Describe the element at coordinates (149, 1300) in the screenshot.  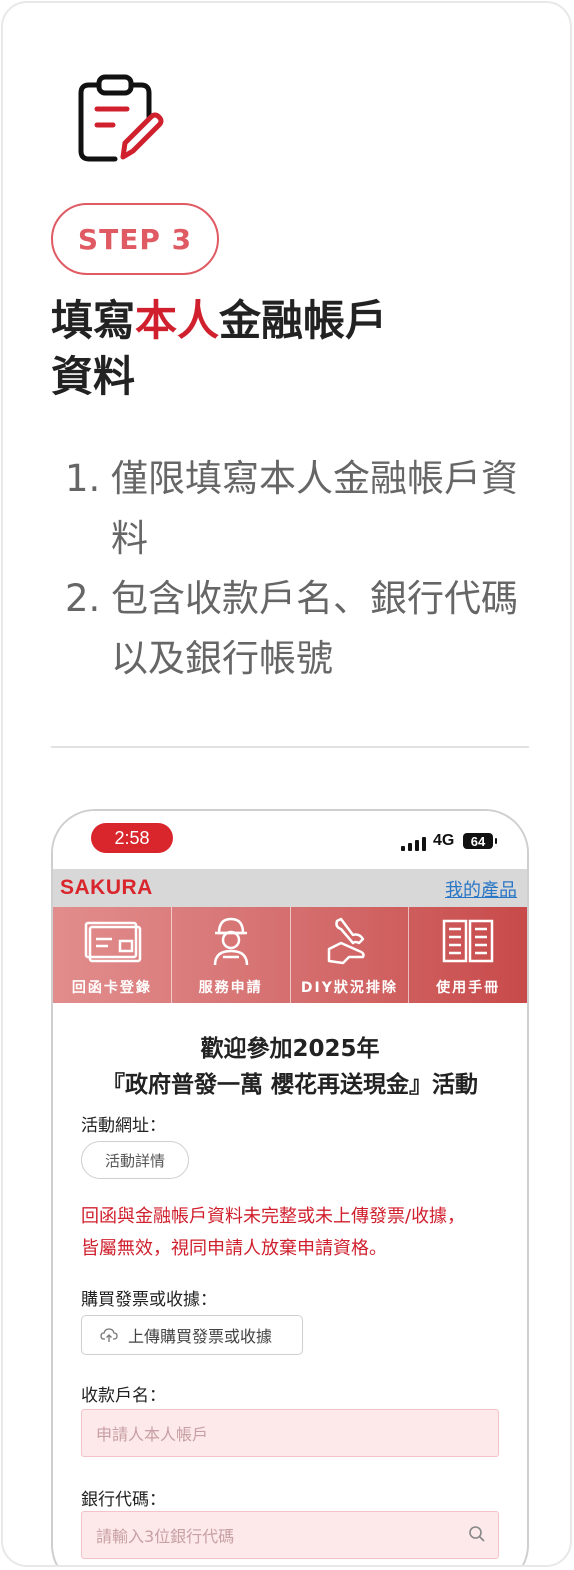
I see `invoice-label: 購買發票或收據：` at that location.